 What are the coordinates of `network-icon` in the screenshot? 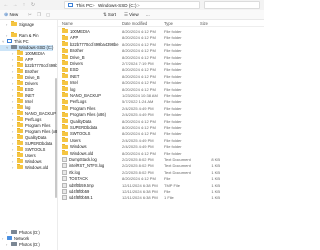 It's located at (9, 238).